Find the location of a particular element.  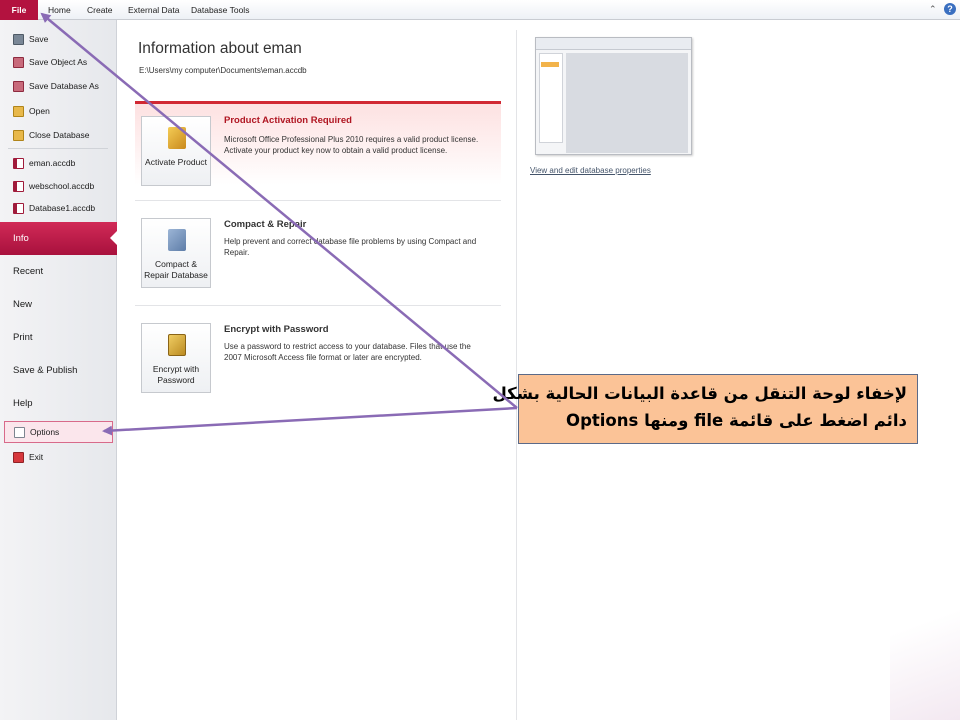

tab-file: File is located at coordinates (19, 10).